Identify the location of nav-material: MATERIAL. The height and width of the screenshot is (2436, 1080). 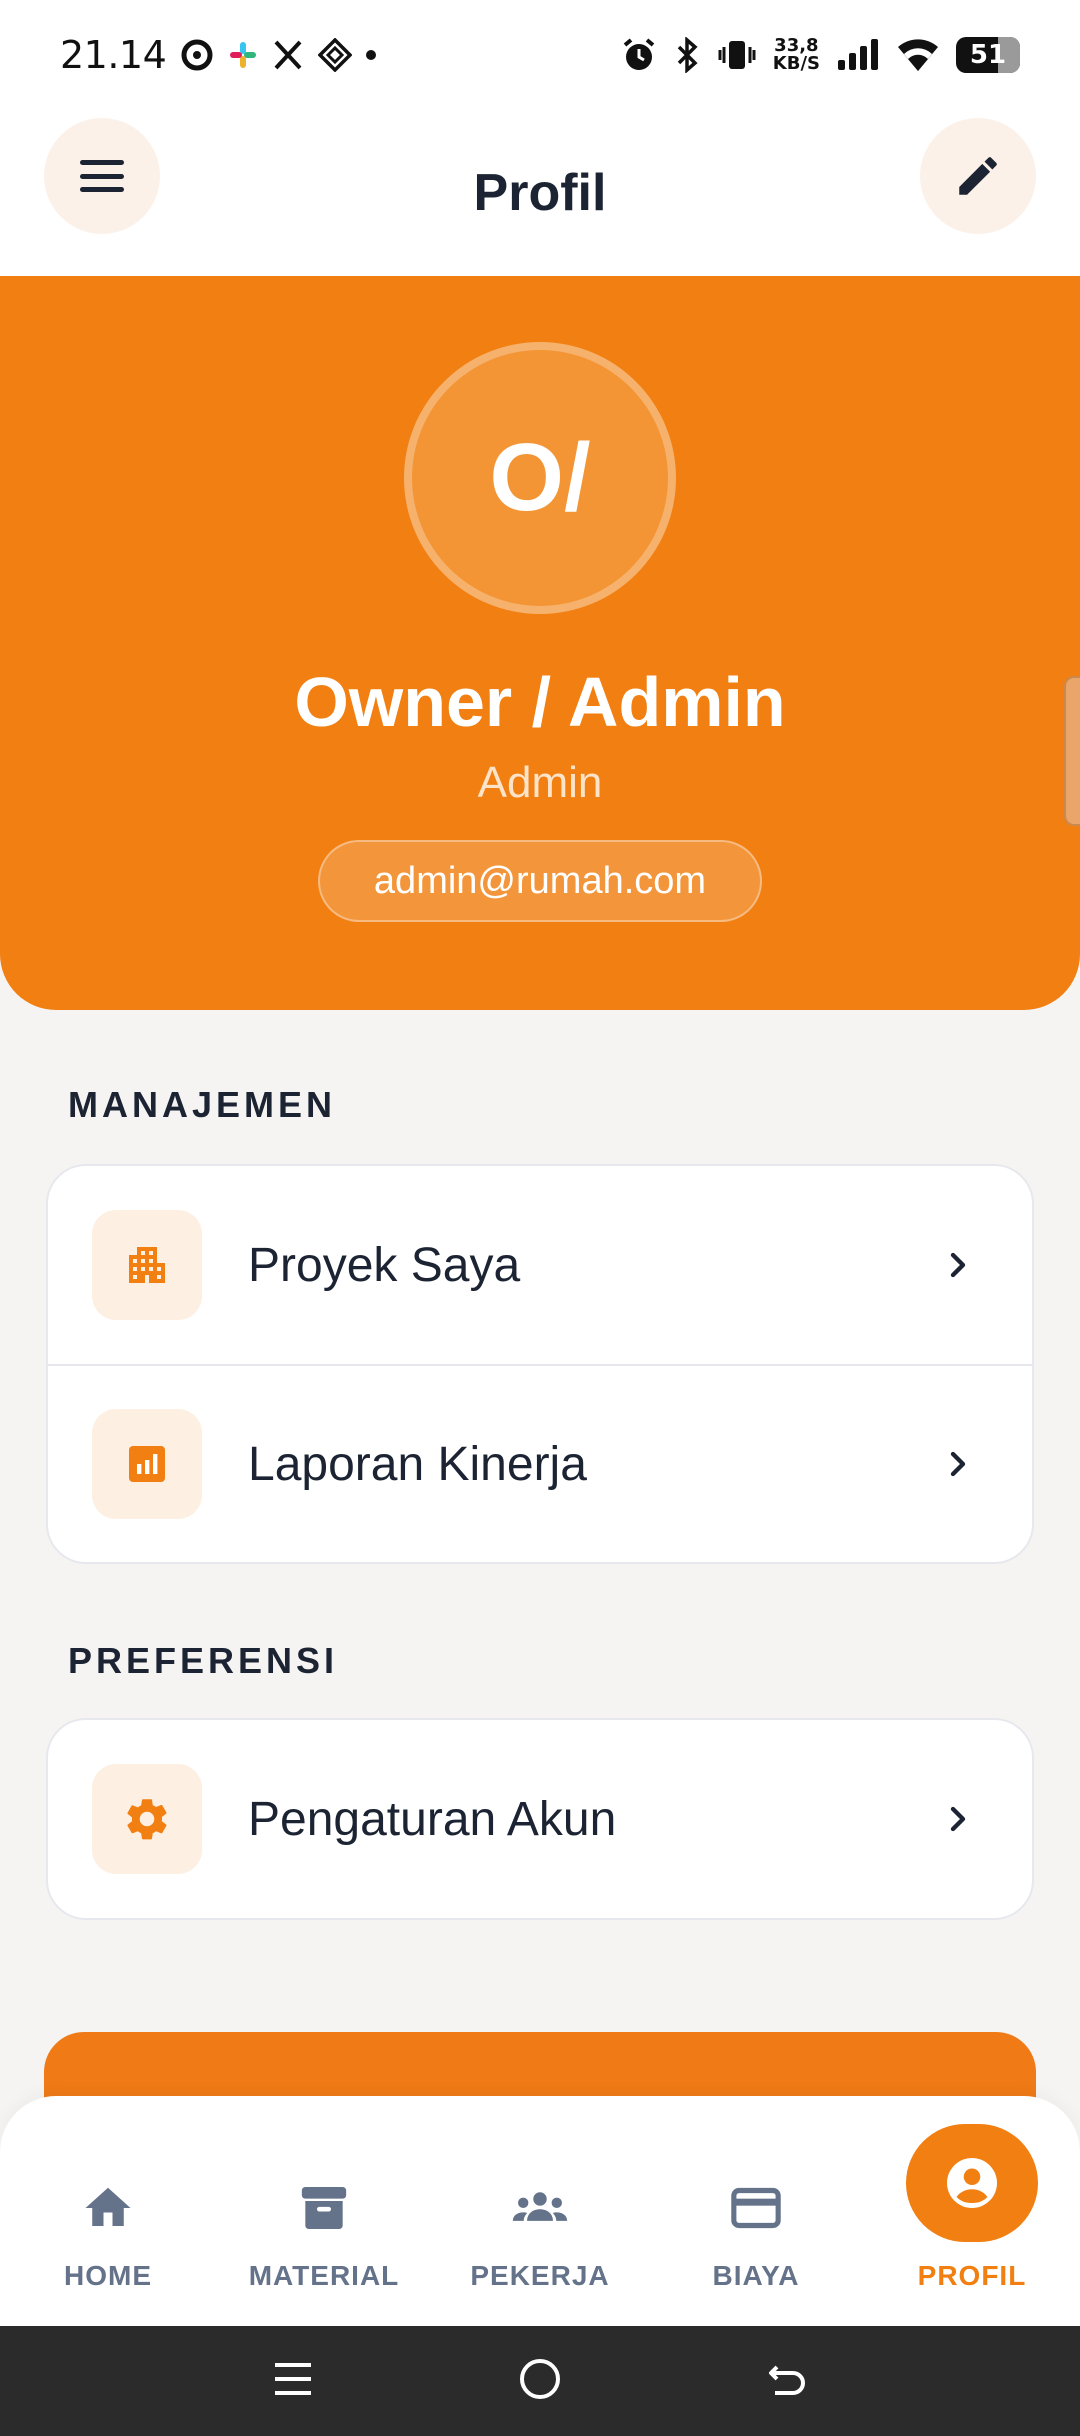
(324, 2211).